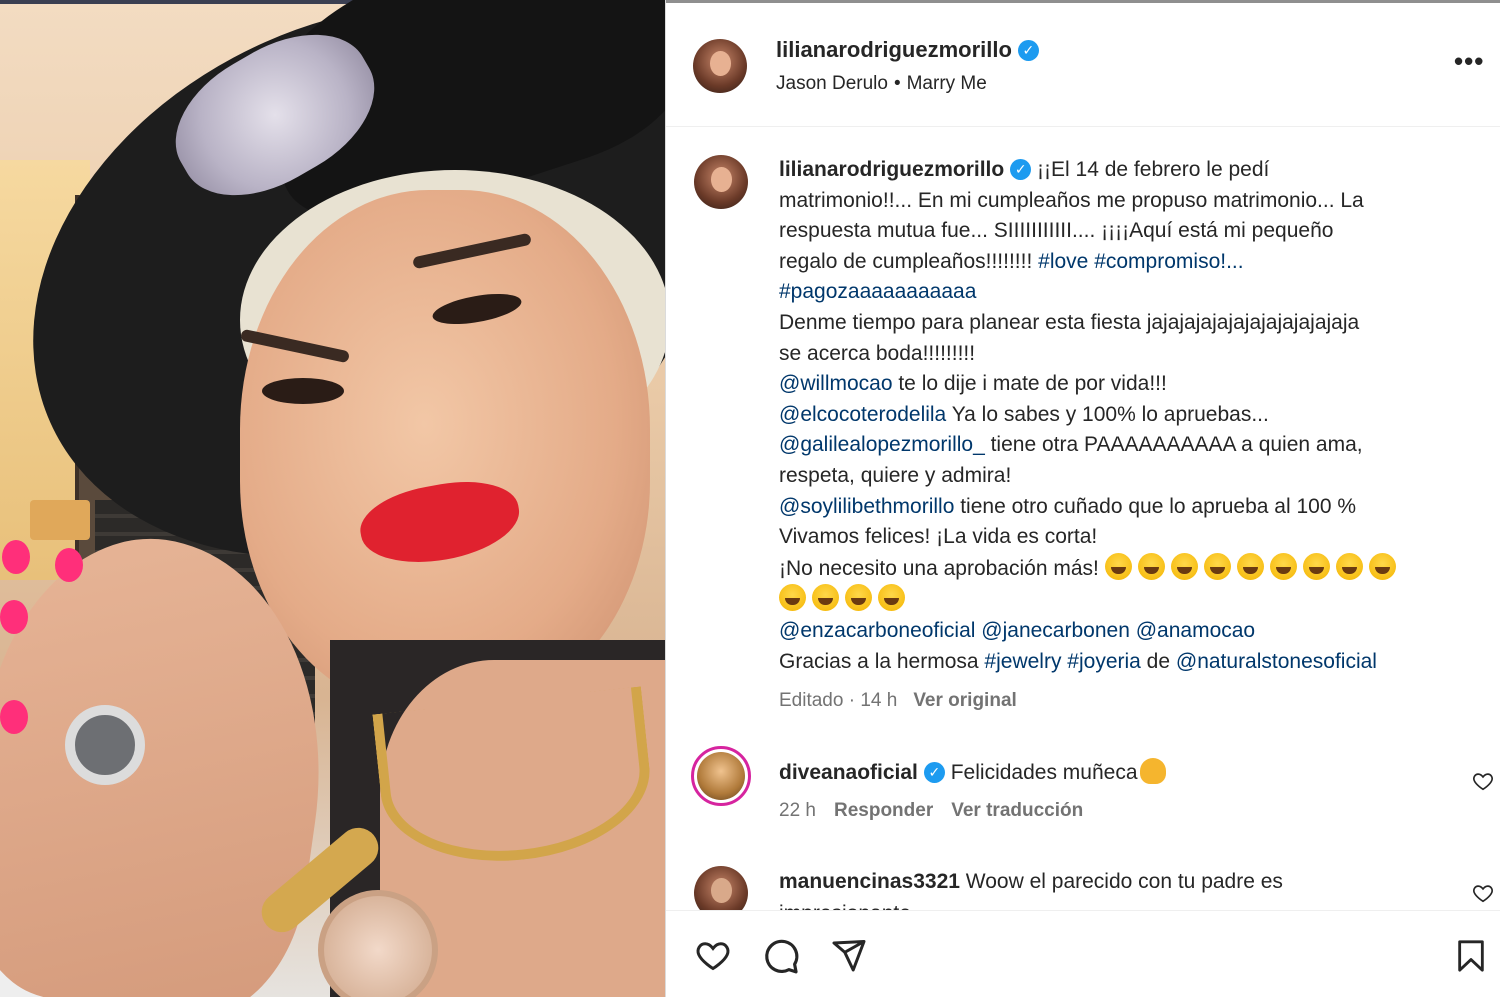 The image size is (1500, 997). Describe the element at coordinates (1124, 881) in the screenshot. I see `comment-text: Woow el parecido con tu padre es` at that location.